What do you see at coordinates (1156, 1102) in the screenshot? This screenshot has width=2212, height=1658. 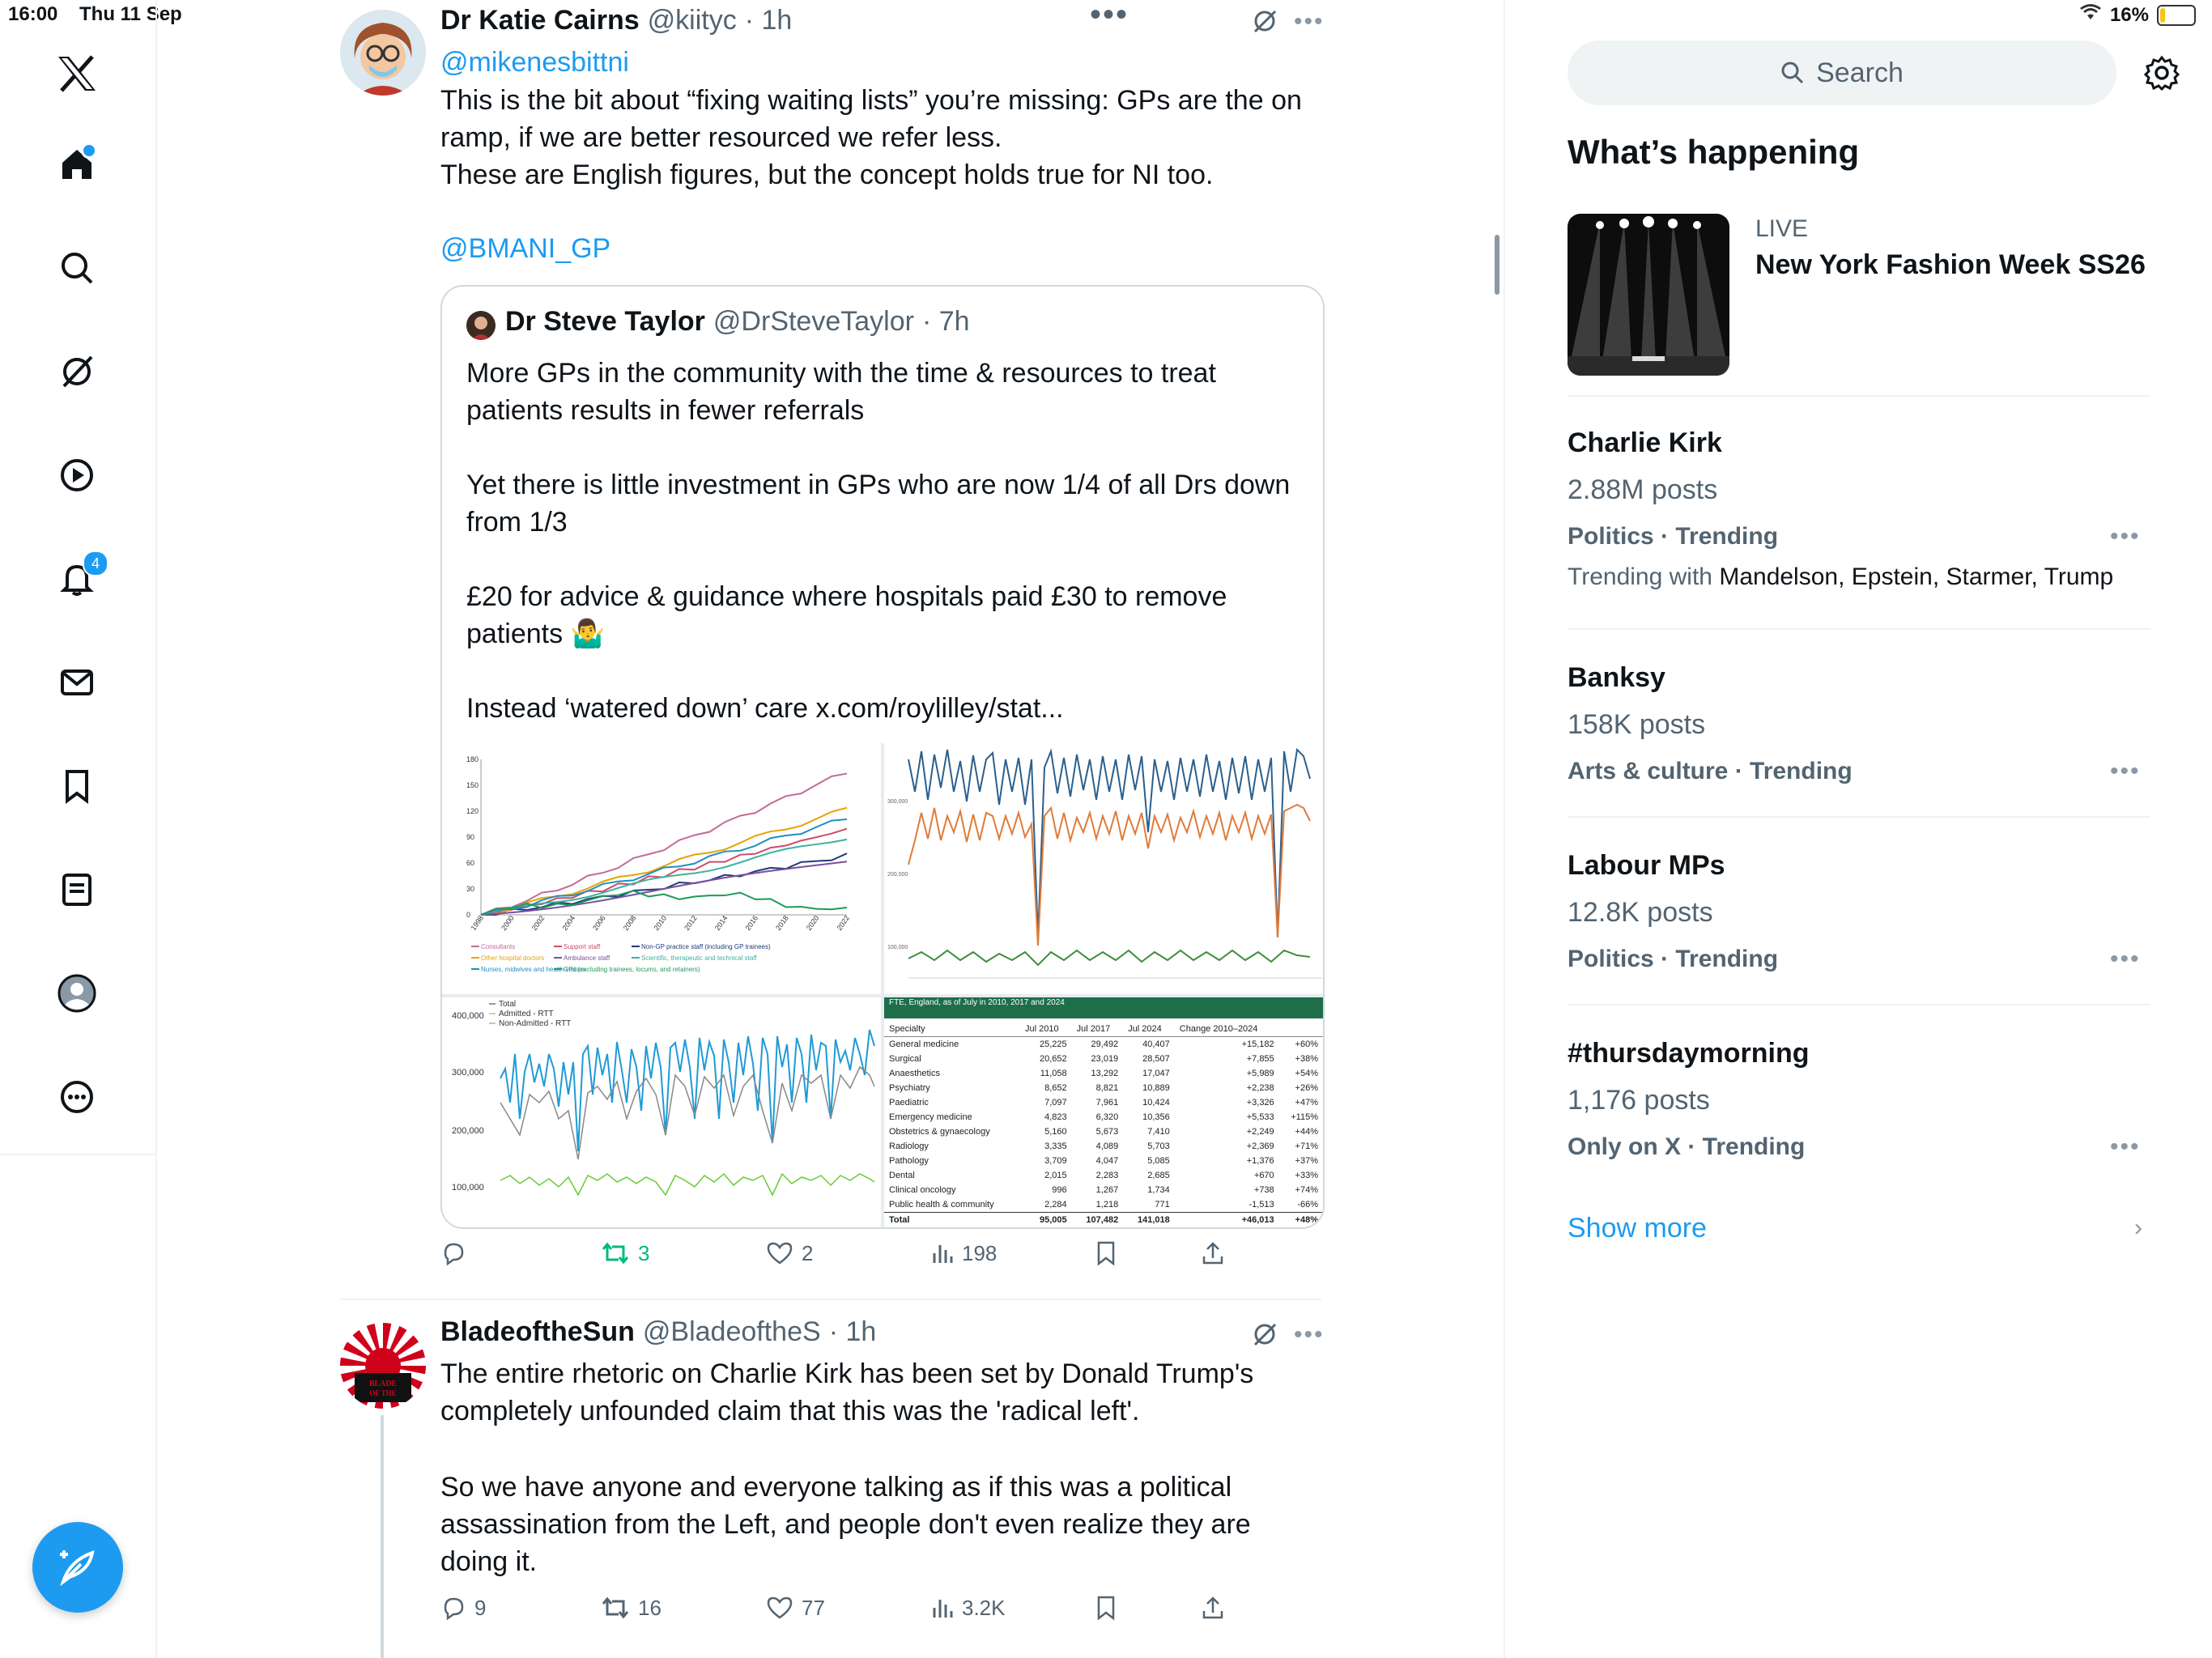 I see `table-cell: 10,424` at bounding box center [1156, 1102].